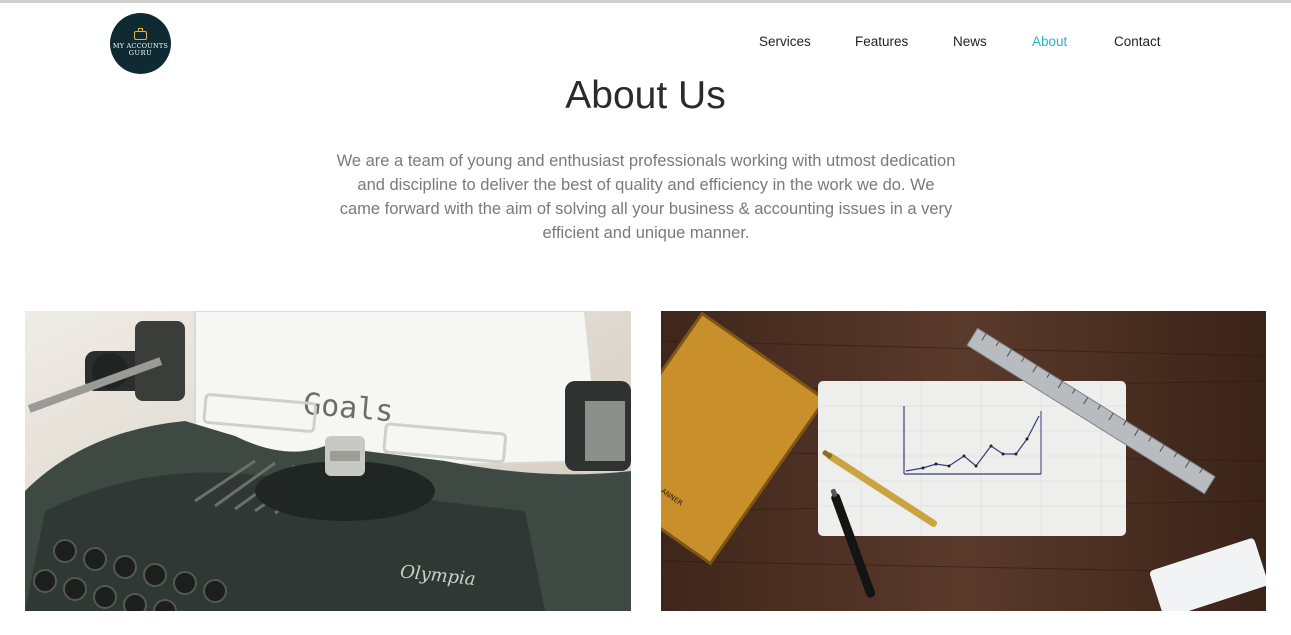 The width and height of the screenshot is (1291, 635). Describe the element at coordinates (970, 41) in the screenshot. I see `nav-link-news: News` at that location.